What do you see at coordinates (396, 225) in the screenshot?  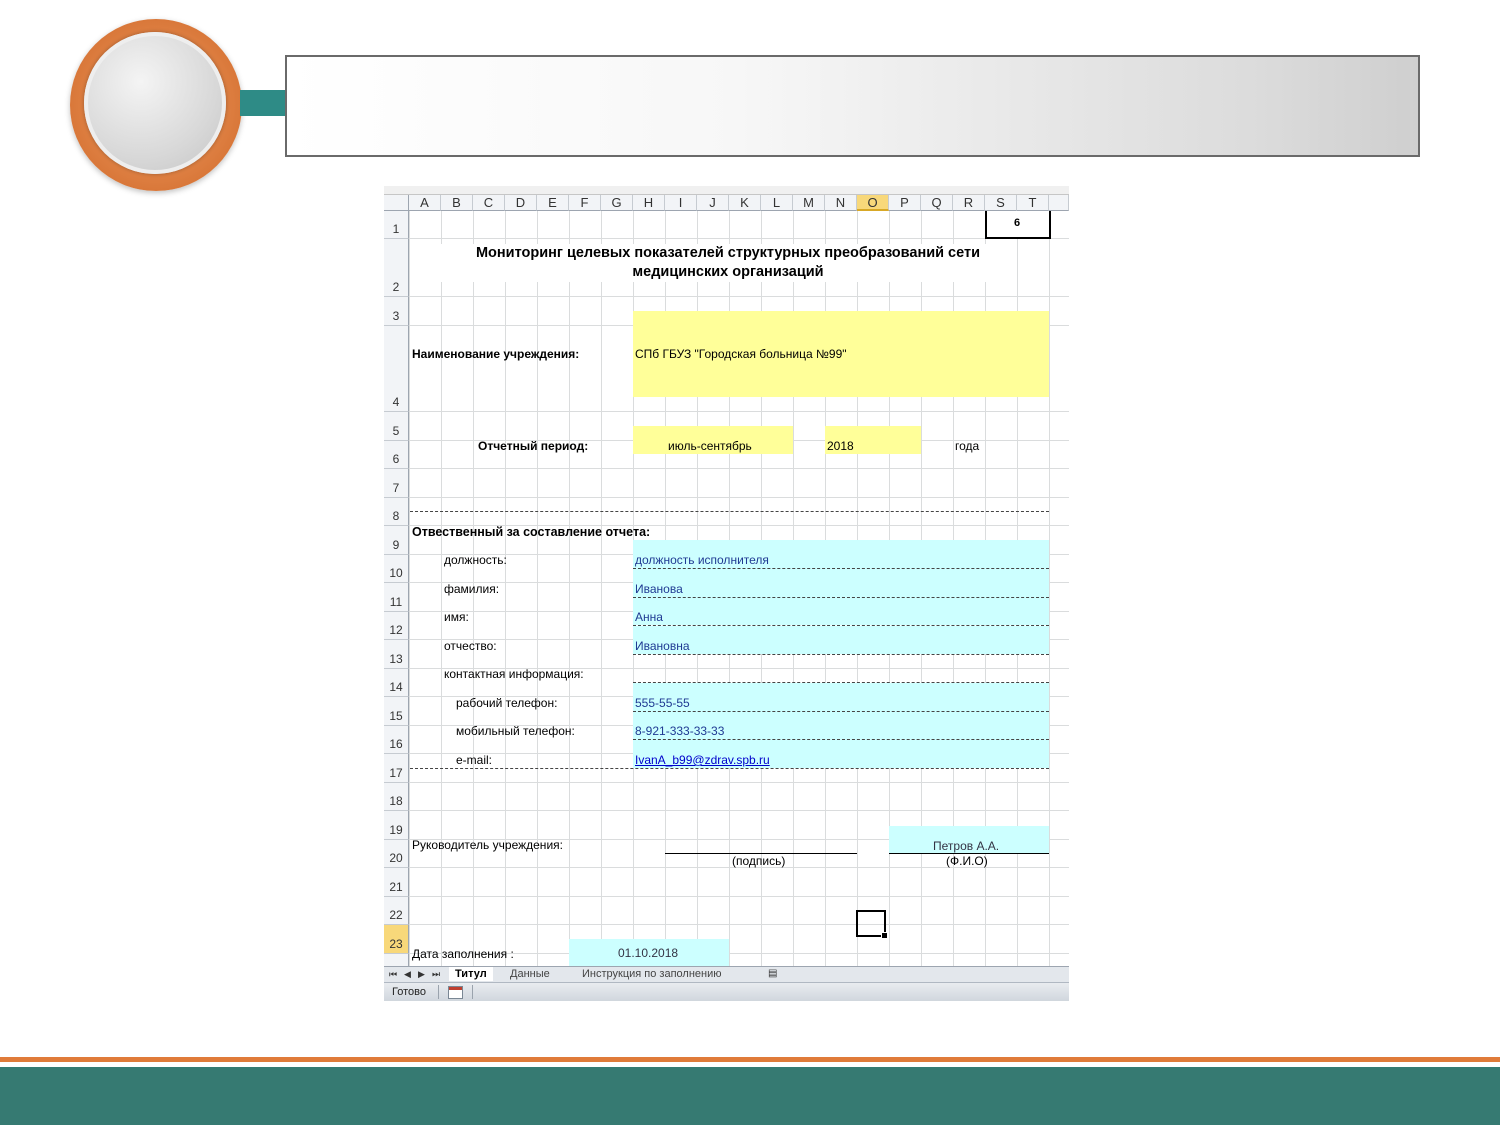 I see `row-header: 1` at bounding box center [396, 225].